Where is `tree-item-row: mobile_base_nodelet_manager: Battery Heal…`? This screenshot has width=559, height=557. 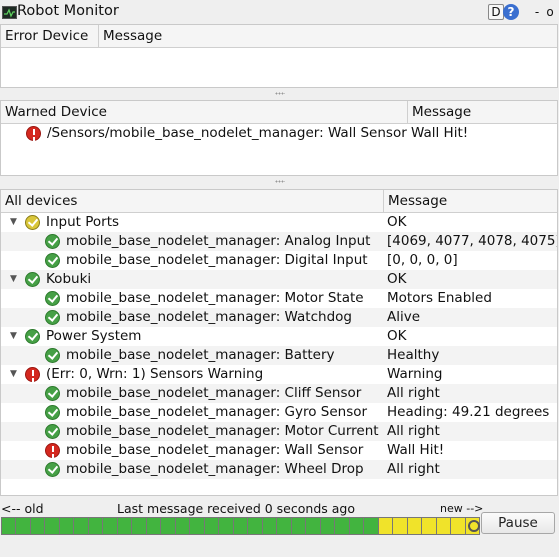
tree-item-row: mobile_base_nodelet_manager: Battery Heal… is located at coordinates (279, 355).